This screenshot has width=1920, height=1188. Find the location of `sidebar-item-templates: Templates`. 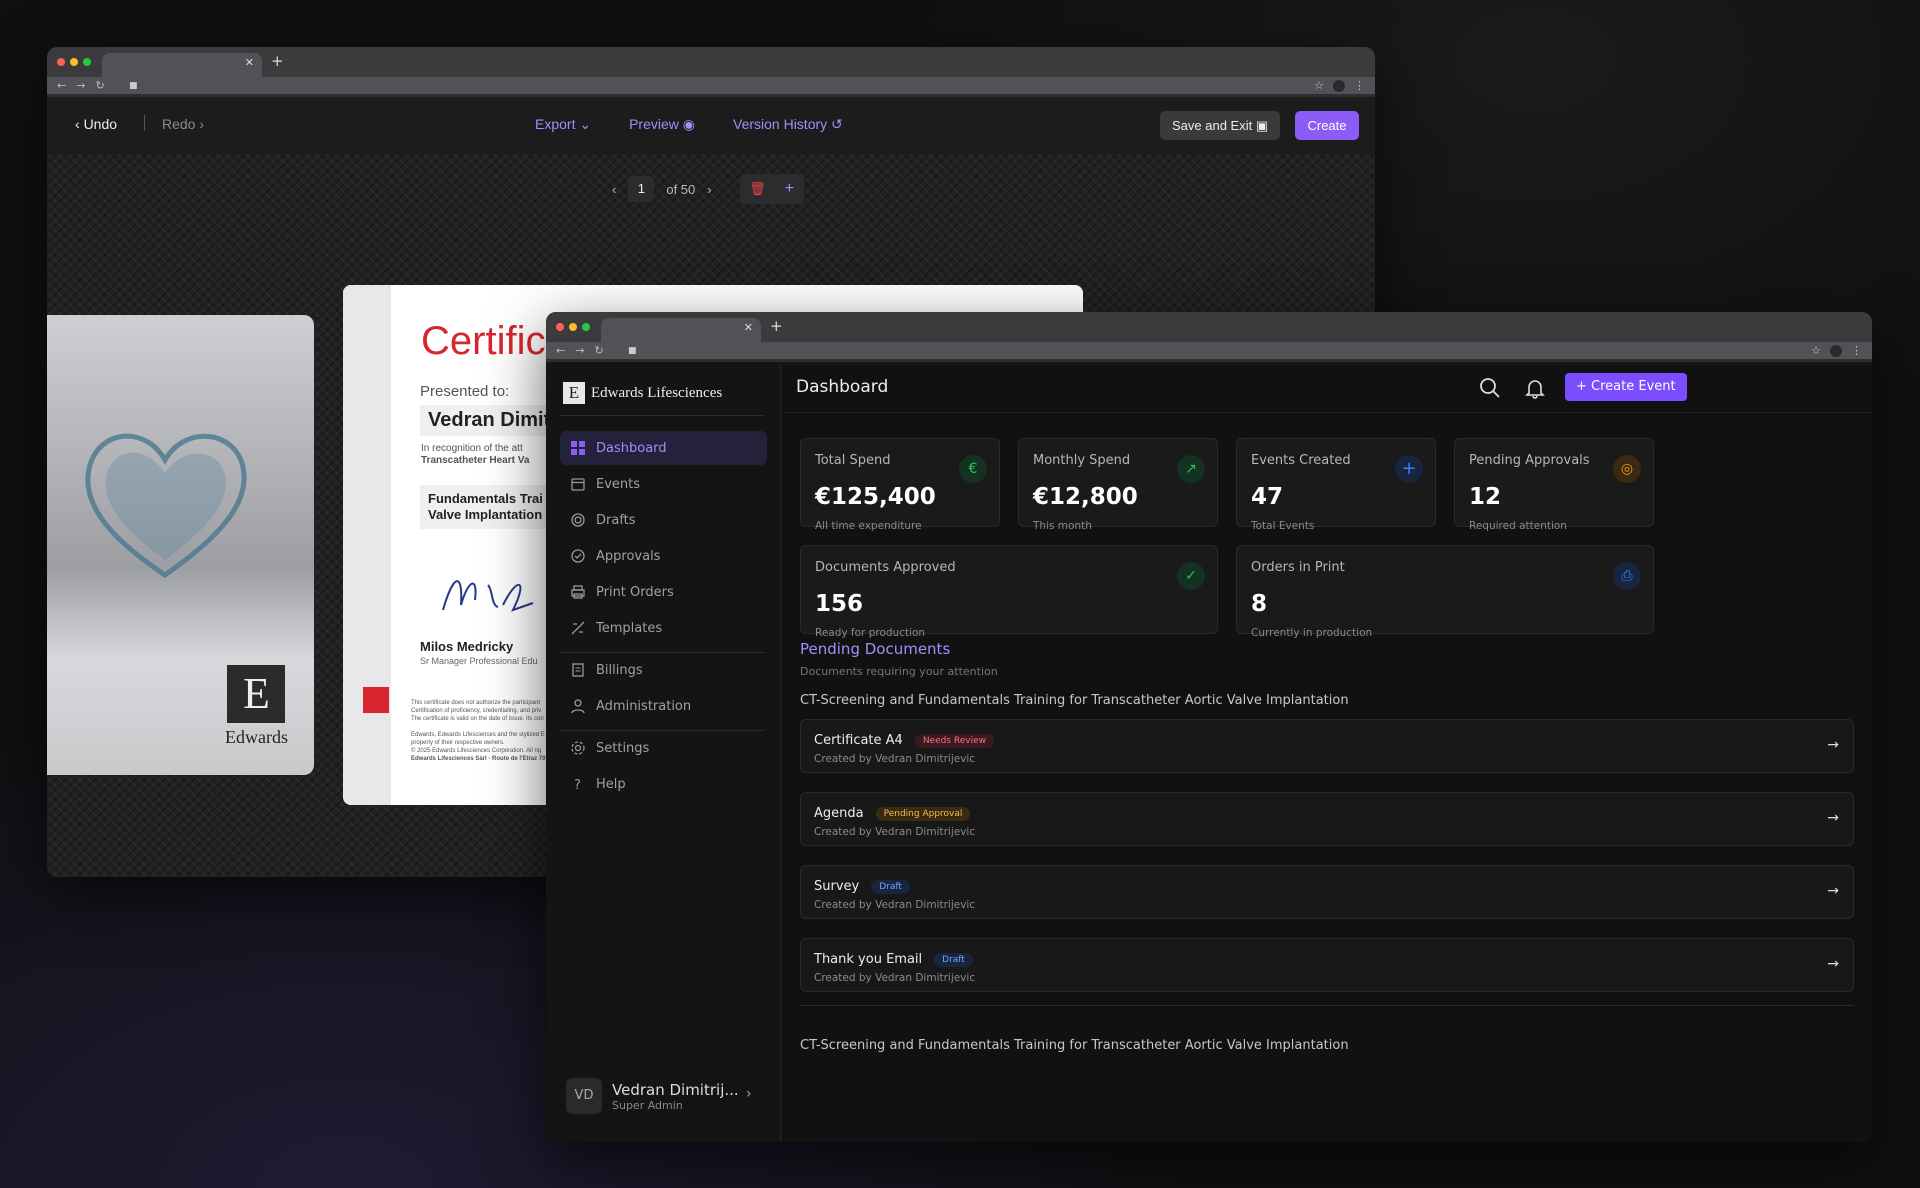

sidebar-item-templates: Templates is located at coordinates (663, 628).